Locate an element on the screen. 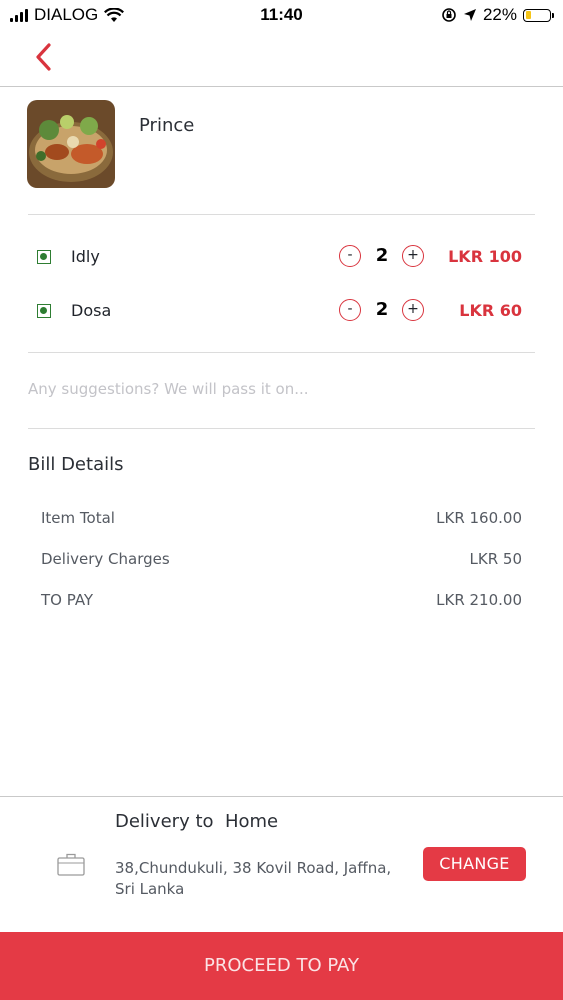  change-address-button: CHANGE is located at coordinates (474, 864).